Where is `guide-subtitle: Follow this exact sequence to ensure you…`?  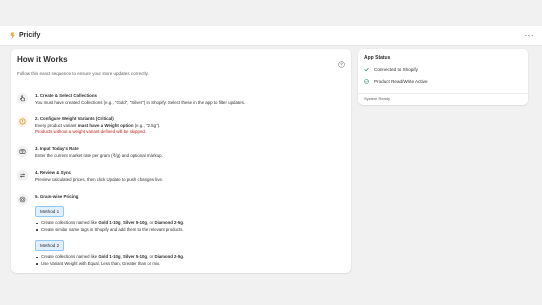 guide-subtitle: Follow this exact sequence to ensure you… is located at coordinates (83, 73).